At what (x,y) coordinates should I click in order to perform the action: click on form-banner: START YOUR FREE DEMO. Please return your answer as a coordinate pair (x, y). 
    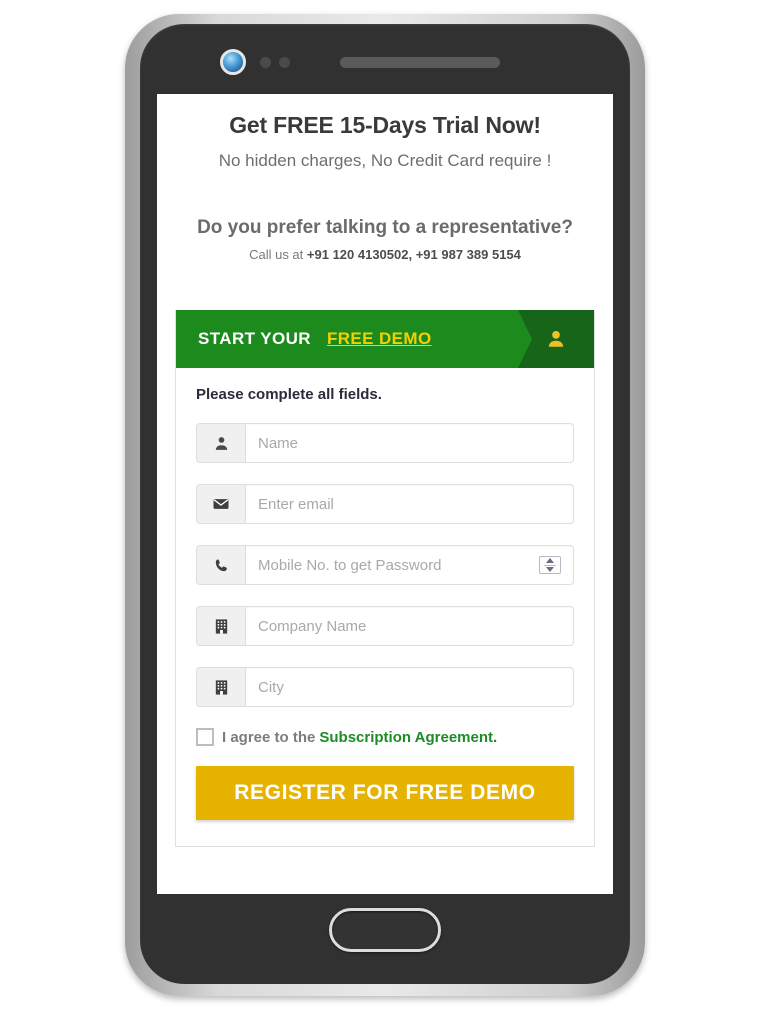
    Looking at the image, I should click on (385, 339).